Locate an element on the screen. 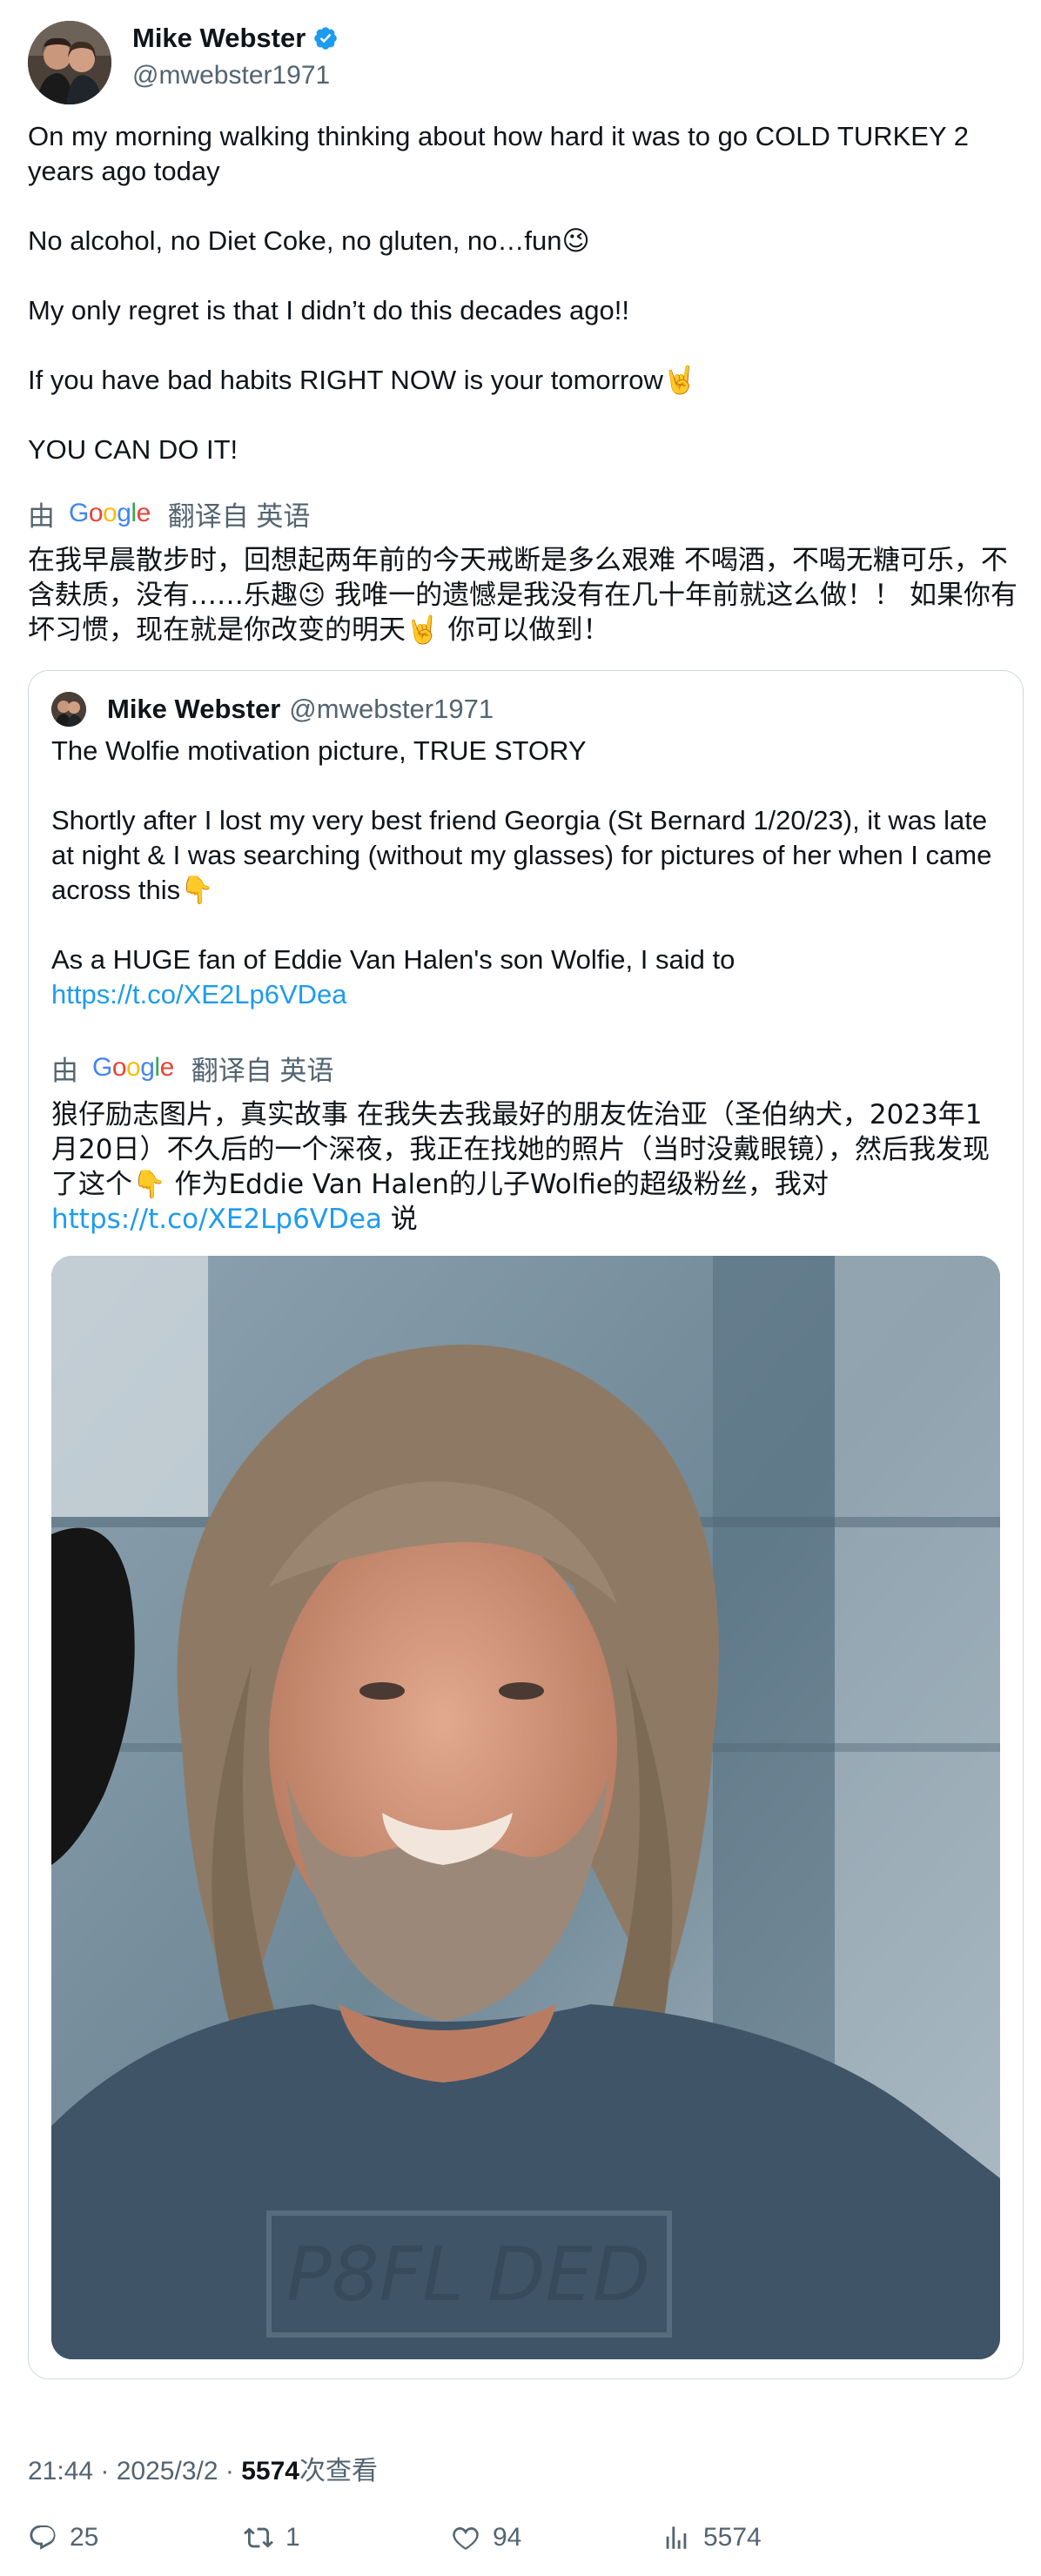 The image size is (1041, 2576). tweet-date: 2025/3/2 is located at coordinates (167, 2471).